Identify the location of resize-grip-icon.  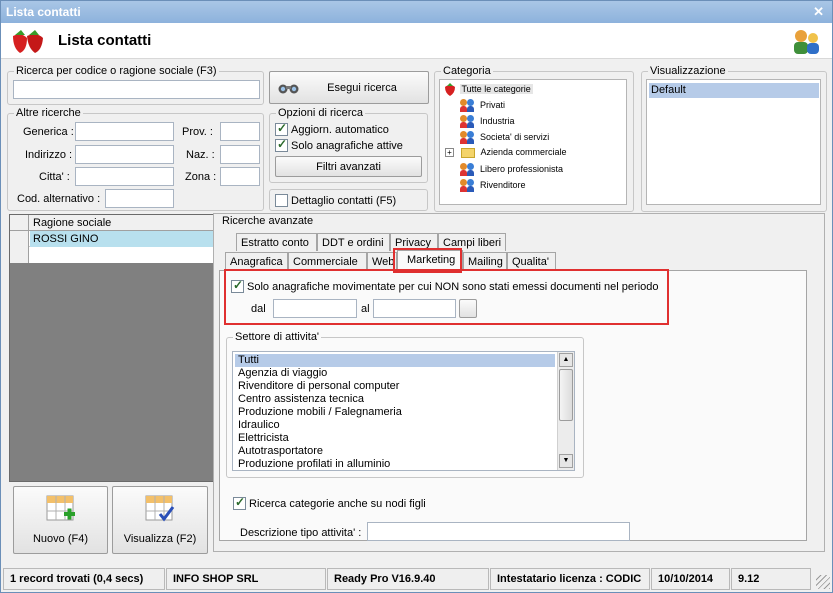
(823, 582).